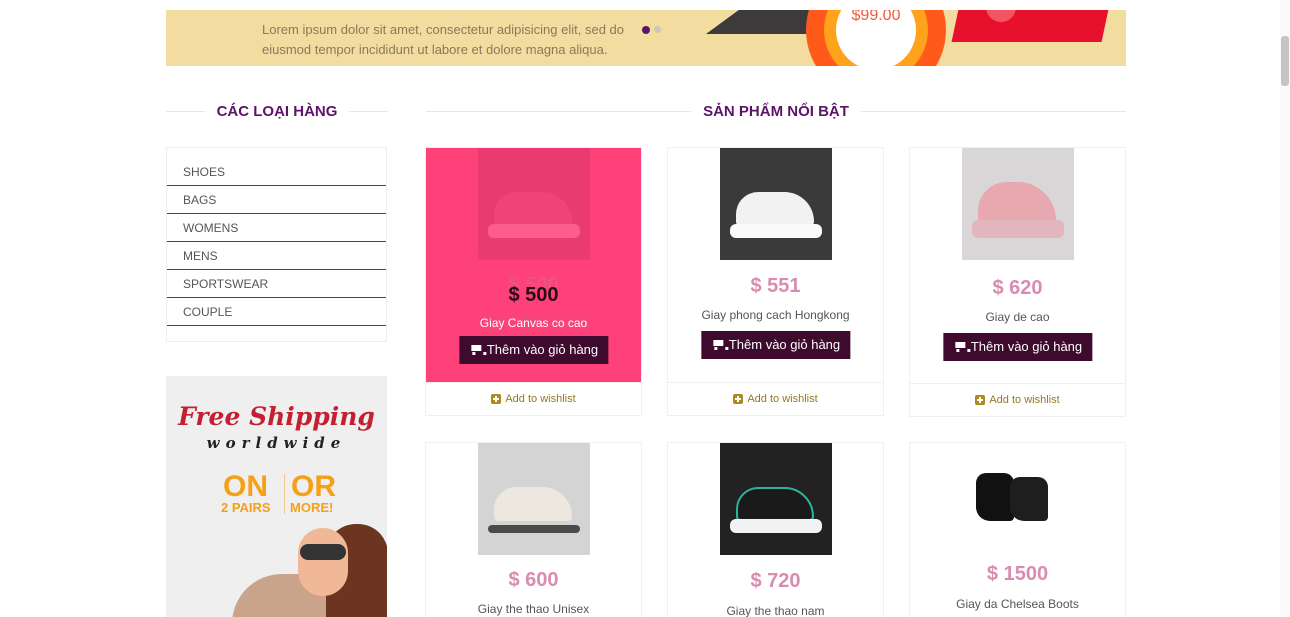 The width and height of the screenshot is (1290, 617). I want to click on ad-more: MORE!, so click(312, 507).